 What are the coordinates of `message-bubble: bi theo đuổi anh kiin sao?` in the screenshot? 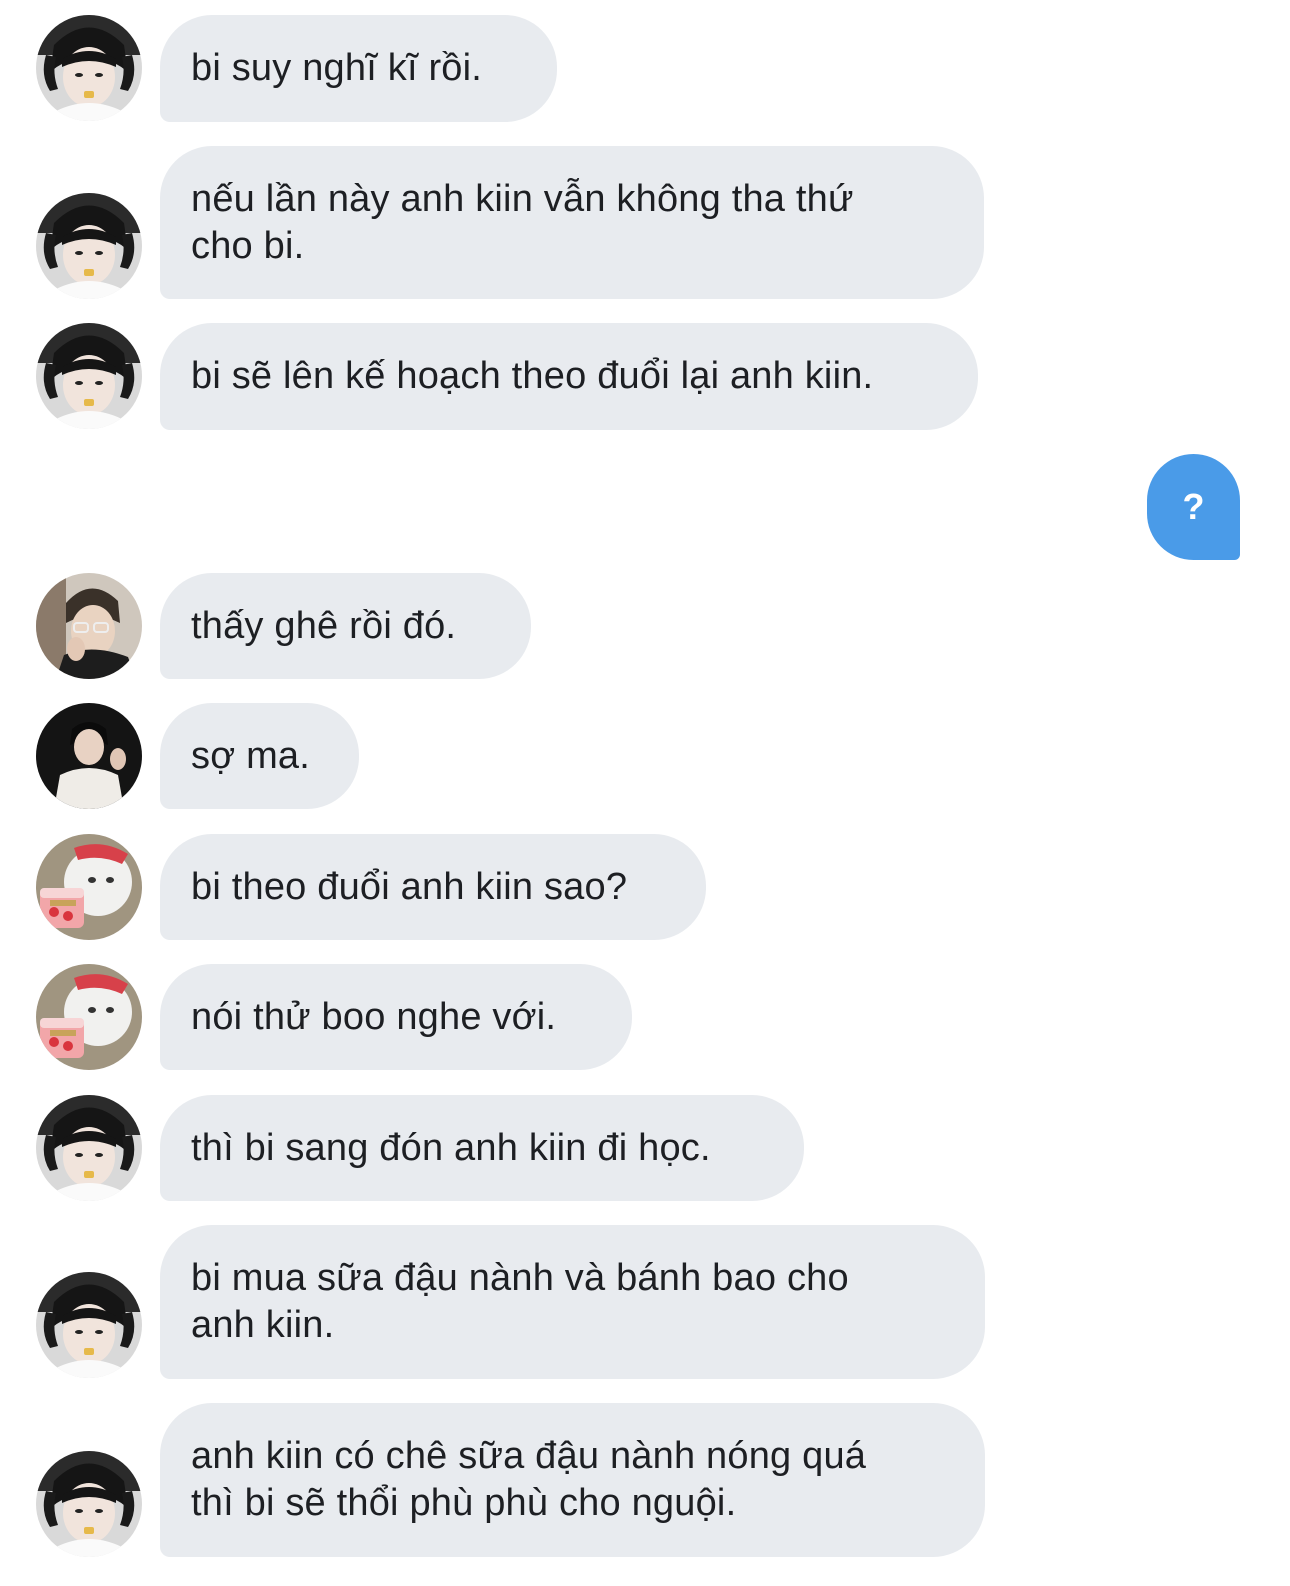 It's located at (433, 887).